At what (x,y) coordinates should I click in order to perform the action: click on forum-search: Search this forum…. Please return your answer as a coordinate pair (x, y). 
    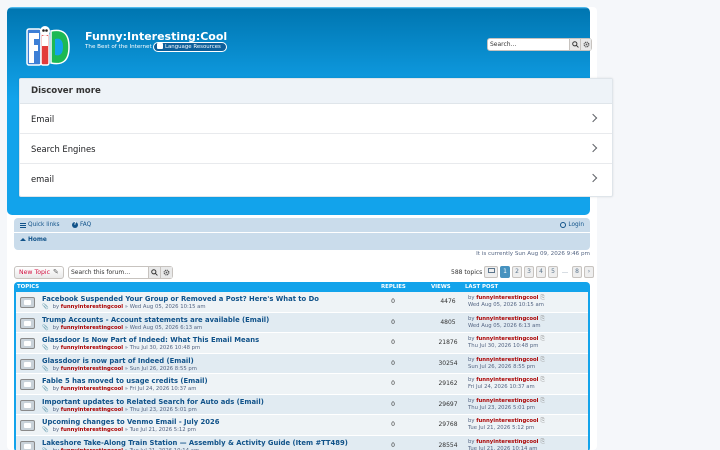
    Looking at the image, I should click on (120, 272).